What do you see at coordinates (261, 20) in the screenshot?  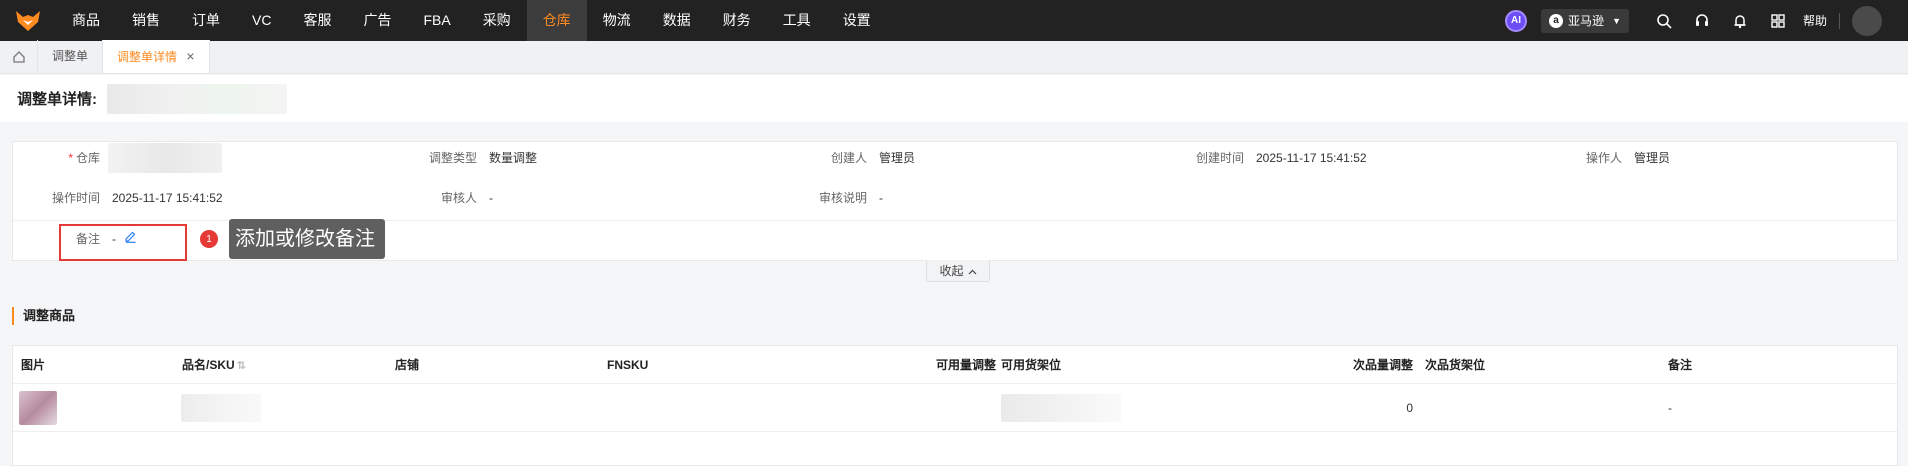 I see `menu-item-vc: VC` at bounding box center [261, 20].